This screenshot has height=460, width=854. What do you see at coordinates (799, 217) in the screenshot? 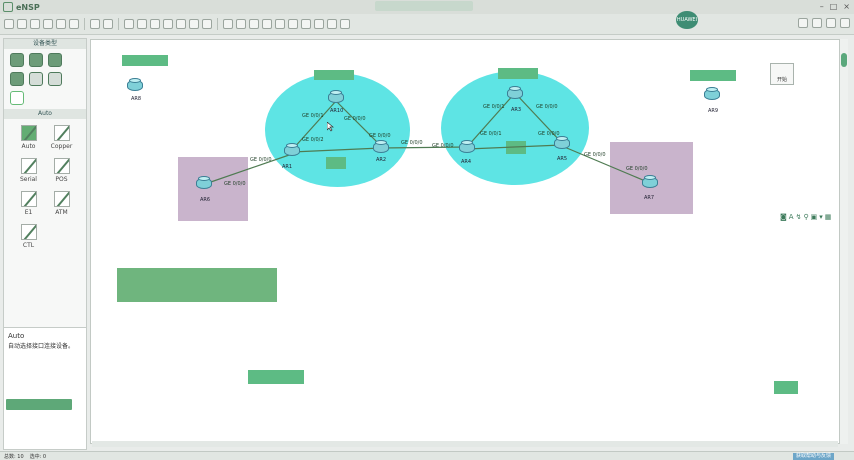
I see `link-tool-icon: ↯` at bounding box center [799, 217].